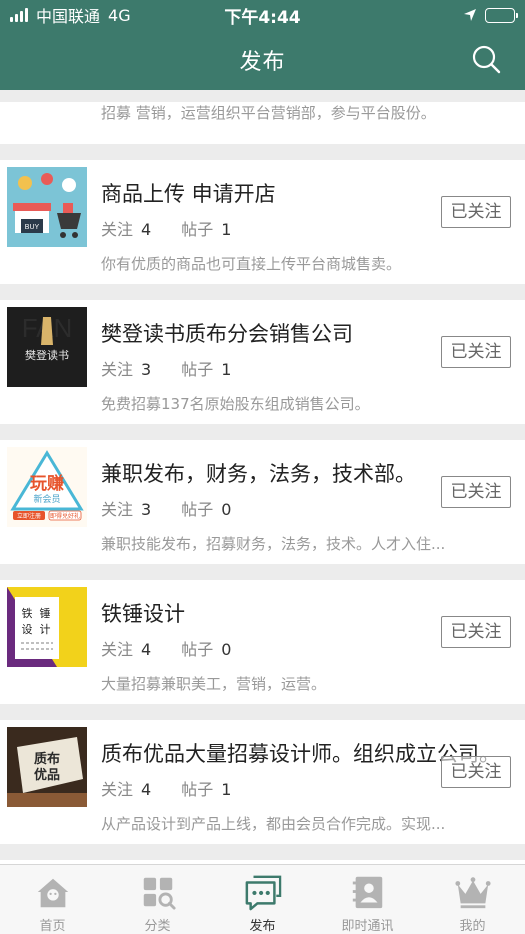 The image size is (525, 934). Describe the element at coordinates (65, 516) in the screenshot. I see `thumb-text: 即得兑好礼` at that location.